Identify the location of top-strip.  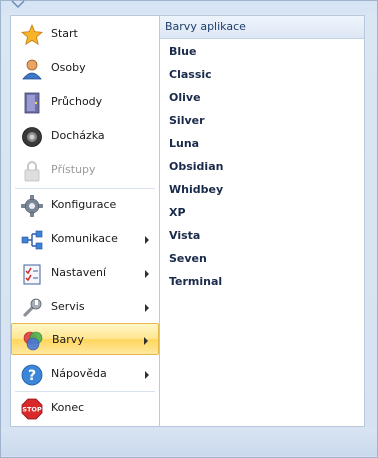
(189, 6).